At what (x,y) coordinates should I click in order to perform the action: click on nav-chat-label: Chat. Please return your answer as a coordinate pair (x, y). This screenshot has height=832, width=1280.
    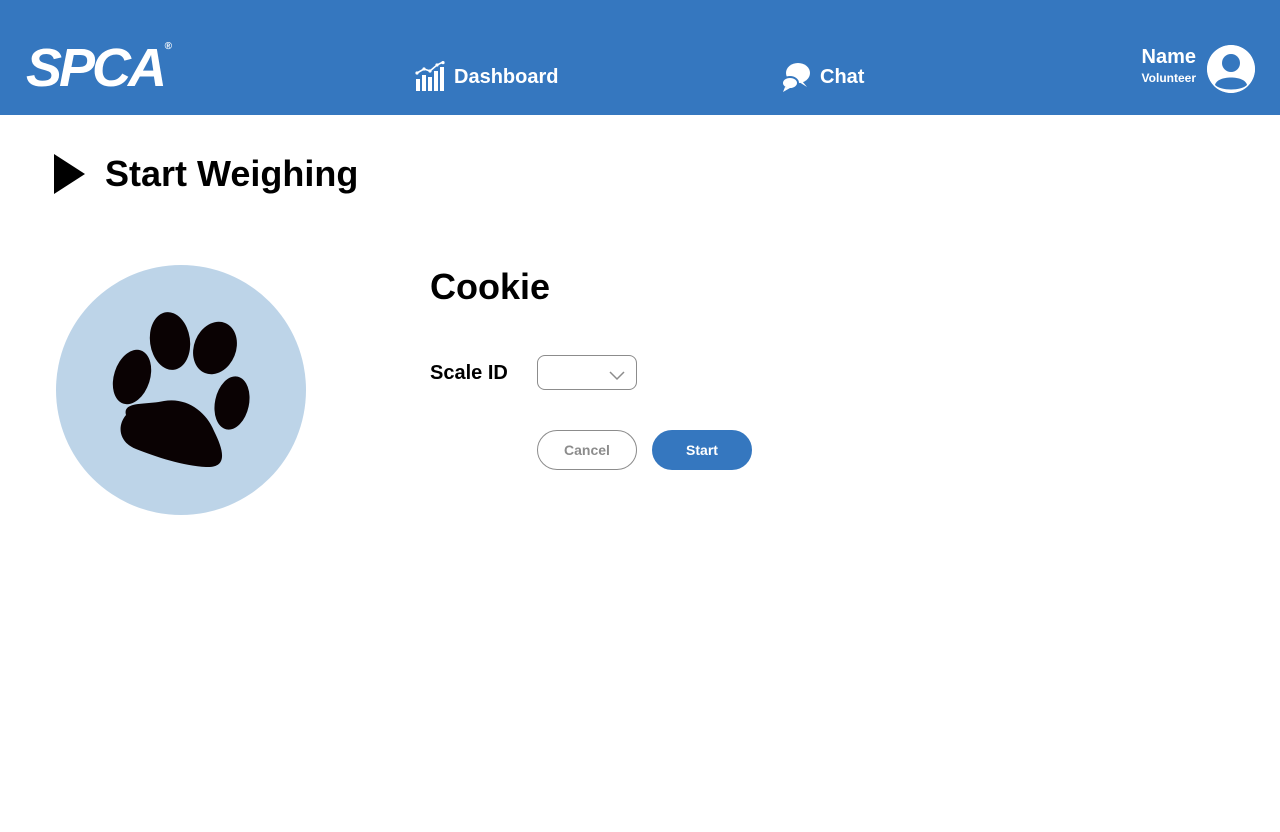
    Looking at the image, I should click on (842, 76).